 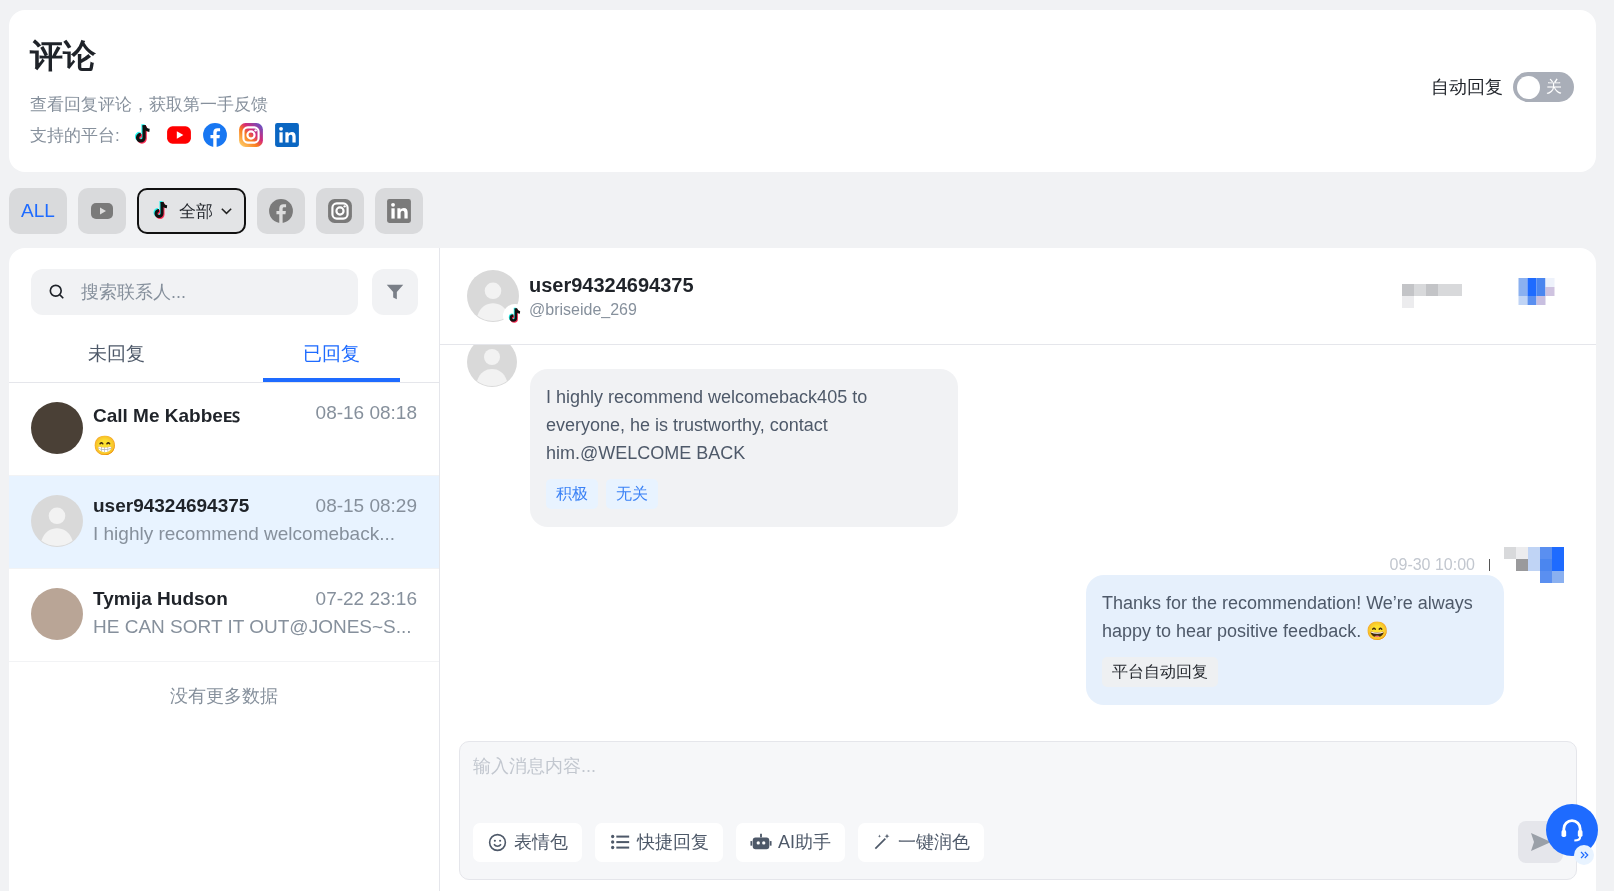 I want to click on contact-time: 08-16 08:18, so click(x=366, y=413).